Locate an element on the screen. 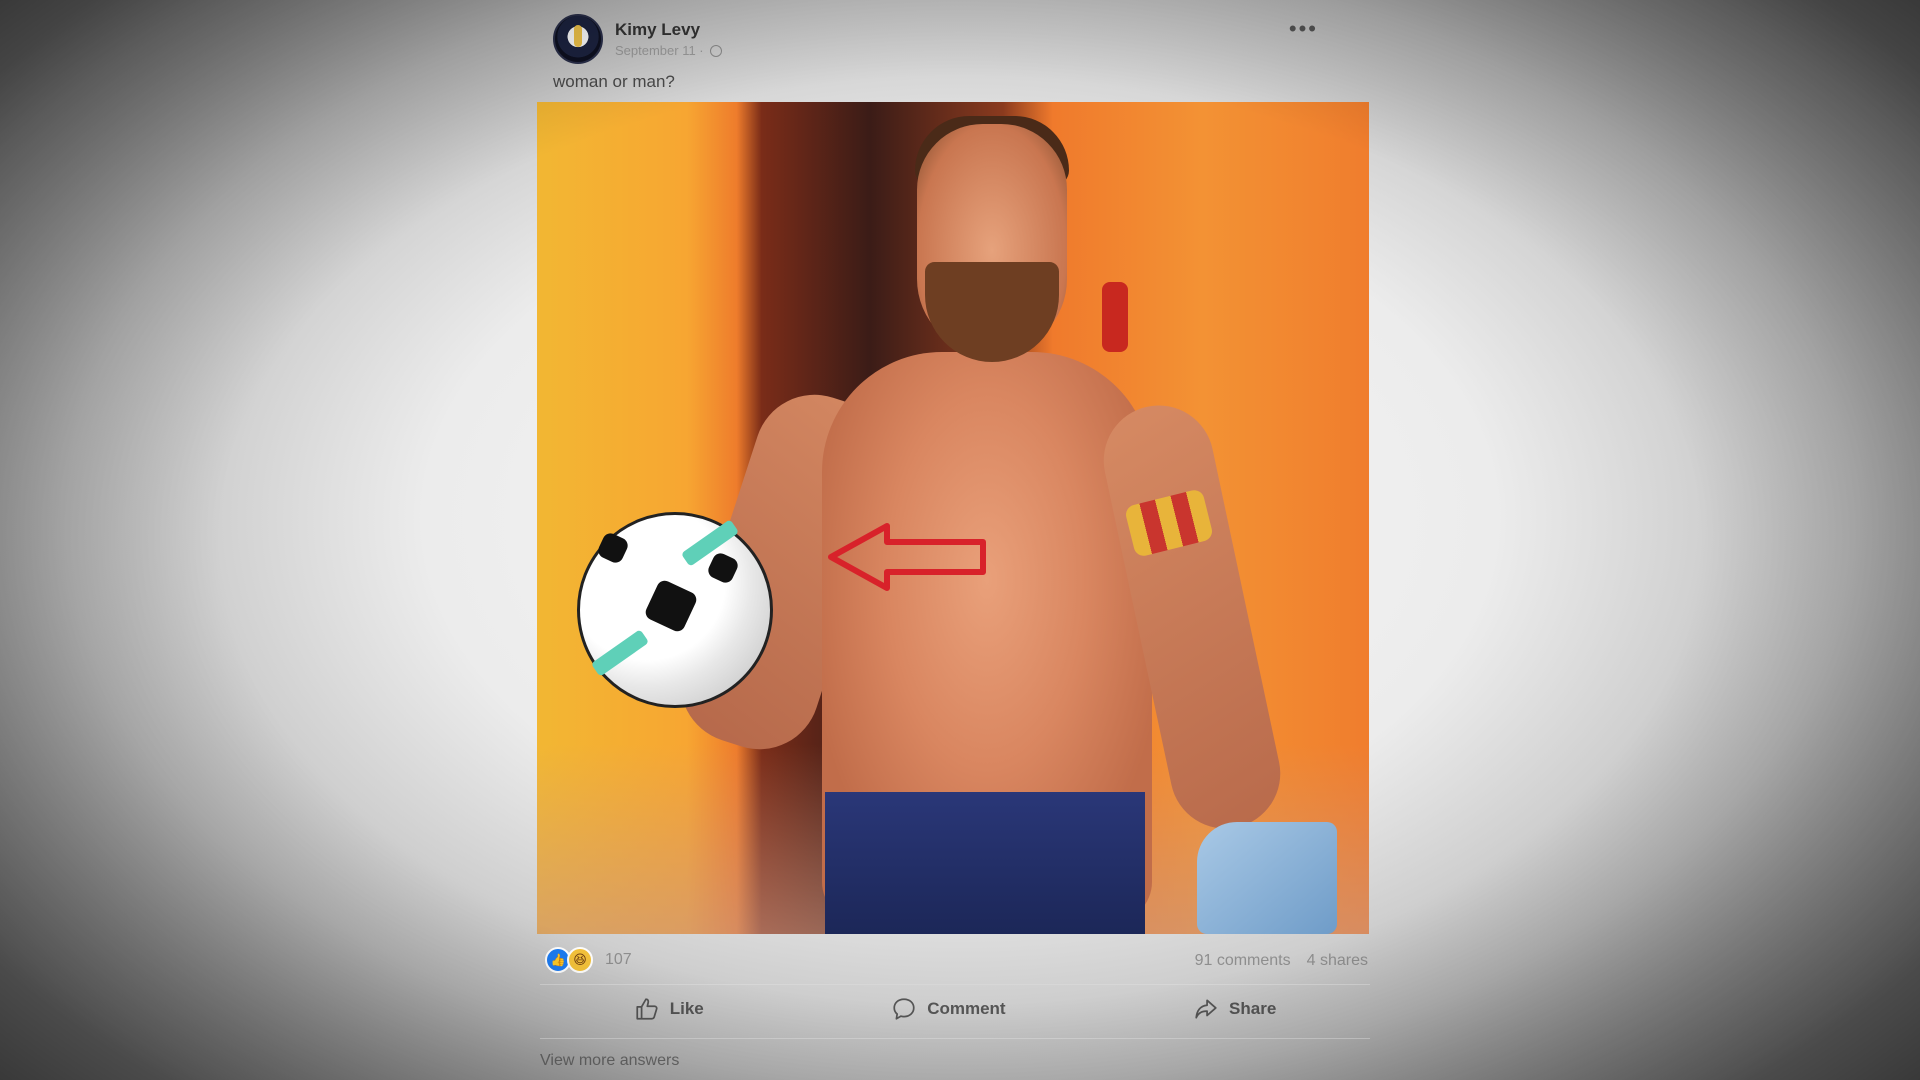 This screenshot has height=1080, width=1920. comment-label: Comment is located at coordinates (966, 1008).